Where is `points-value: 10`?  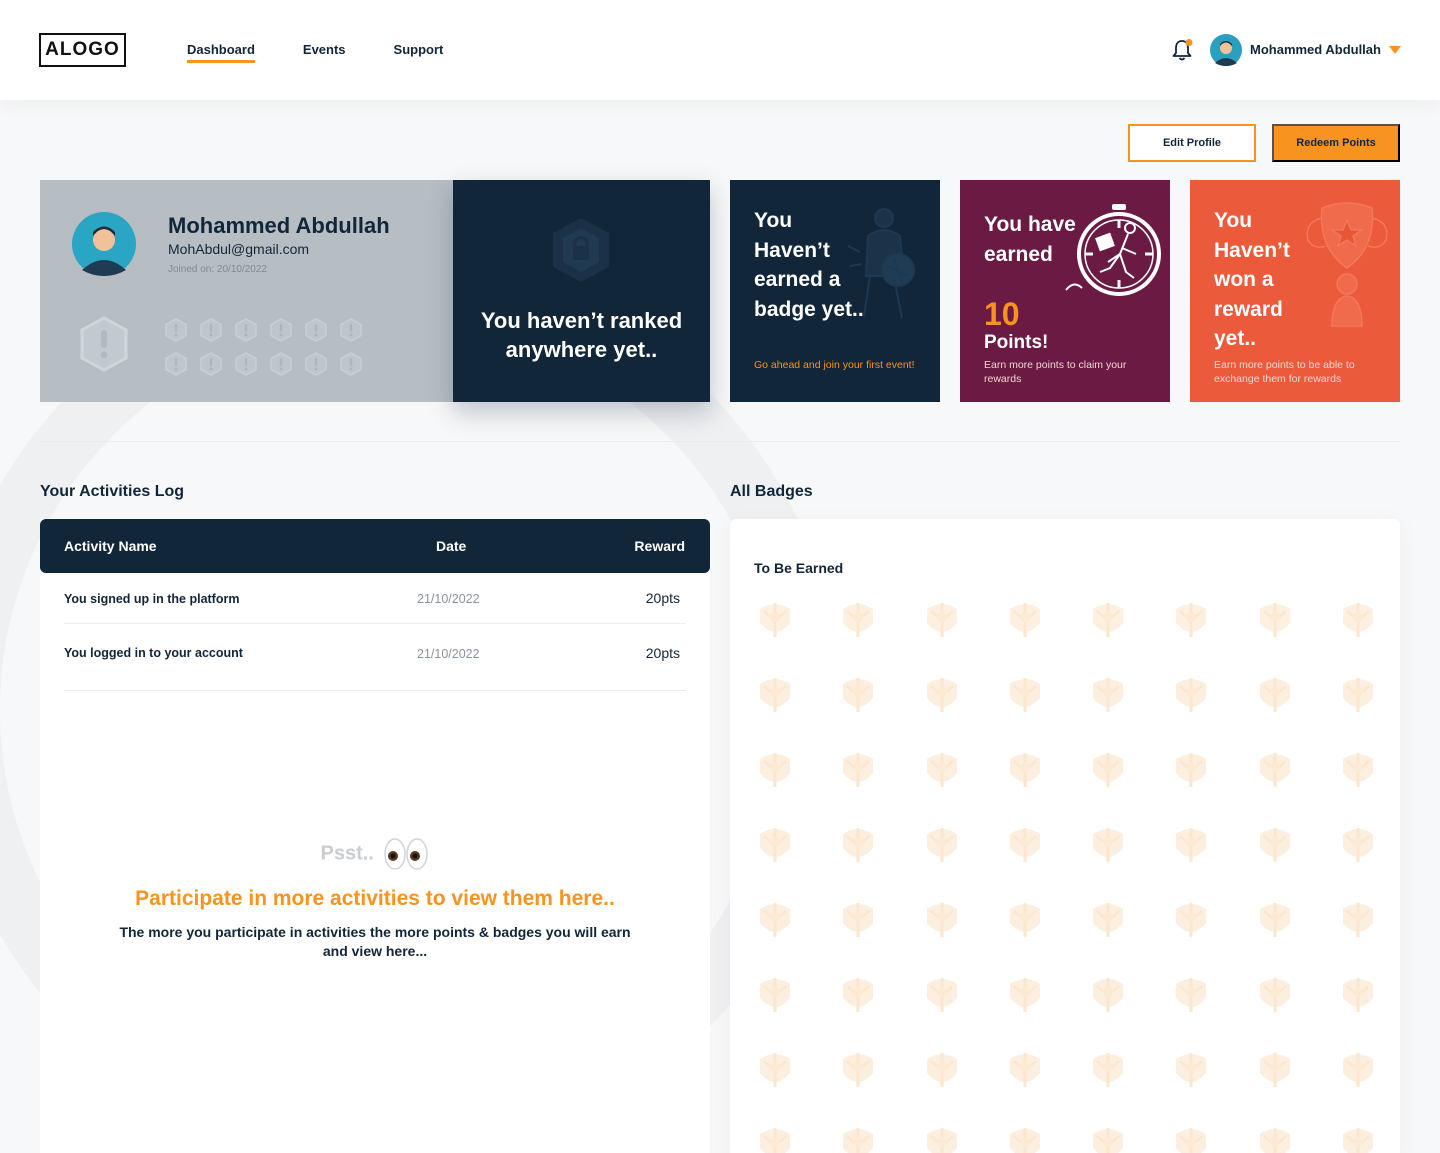 points-value: 10 is located at coordinates (1002, 314).